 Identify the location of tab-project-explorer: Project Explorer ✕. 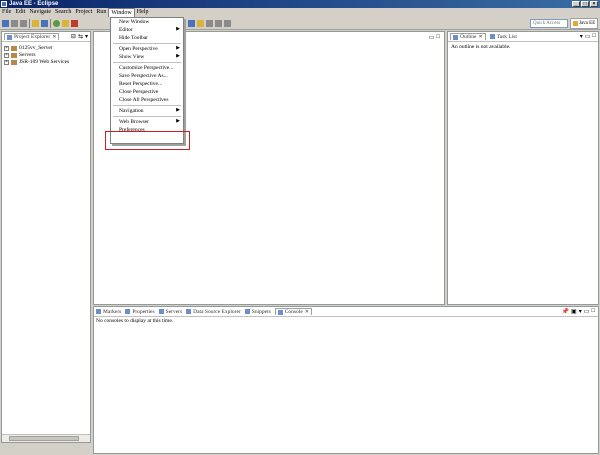
(32, 36).